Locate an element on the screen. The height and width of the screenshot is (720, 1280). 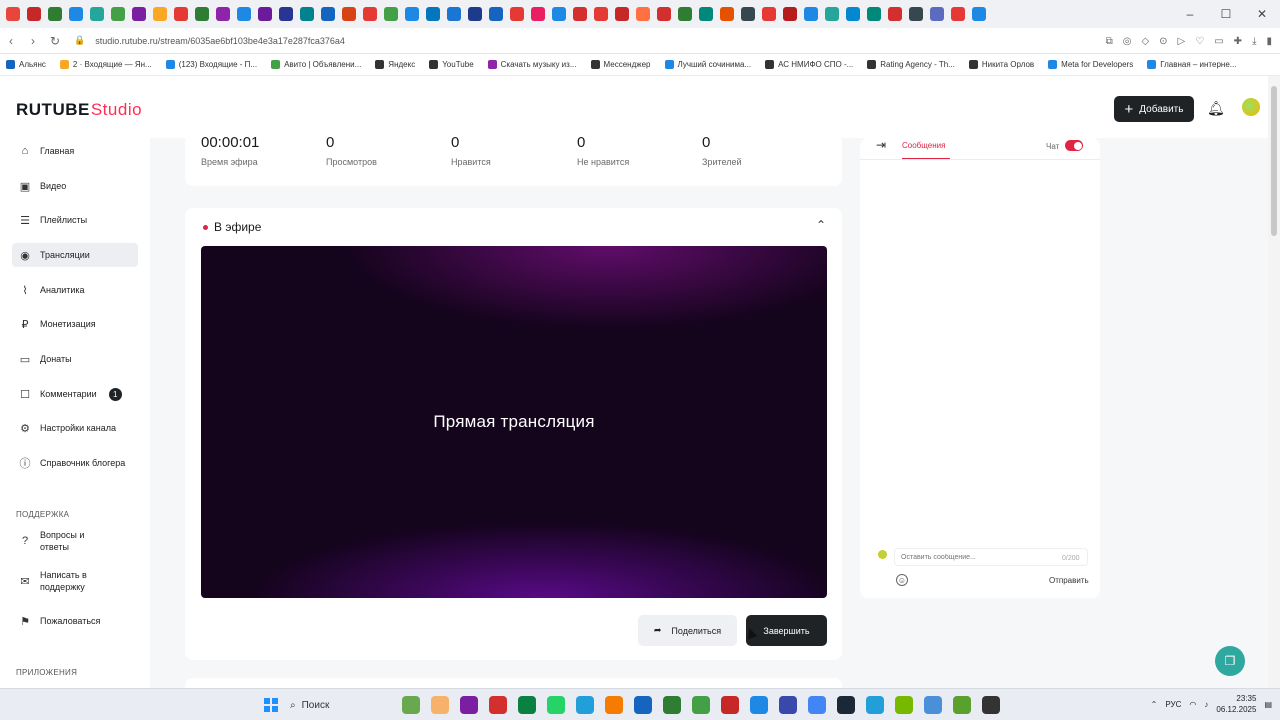
sidebar-item-7: ☐ Комментарии 1 is located at coordinates (75, 394).